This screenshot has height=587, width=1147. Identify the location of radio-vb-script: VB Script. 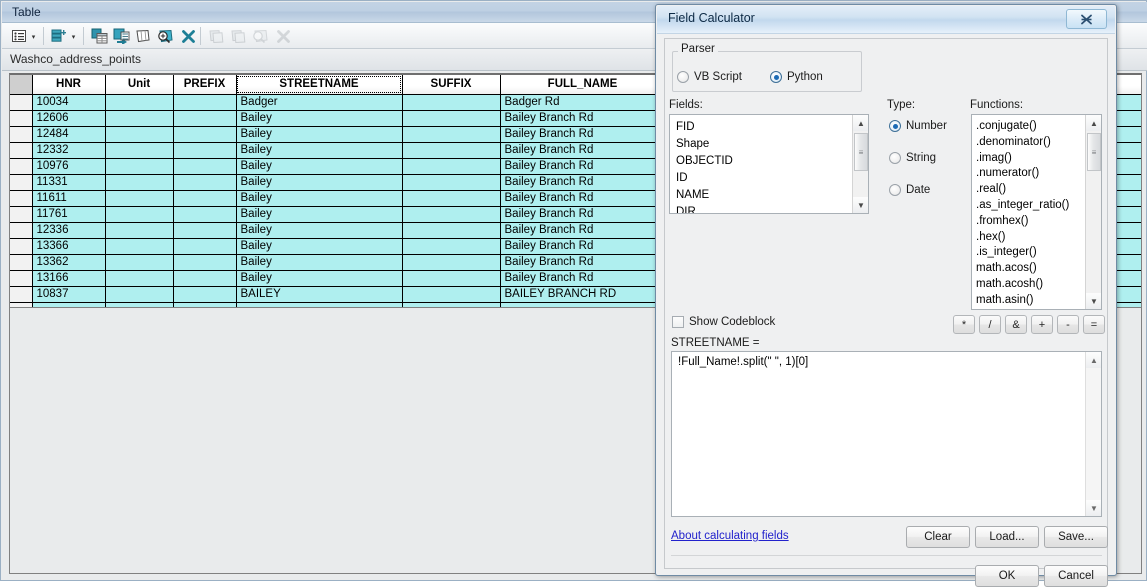
(709, 77).